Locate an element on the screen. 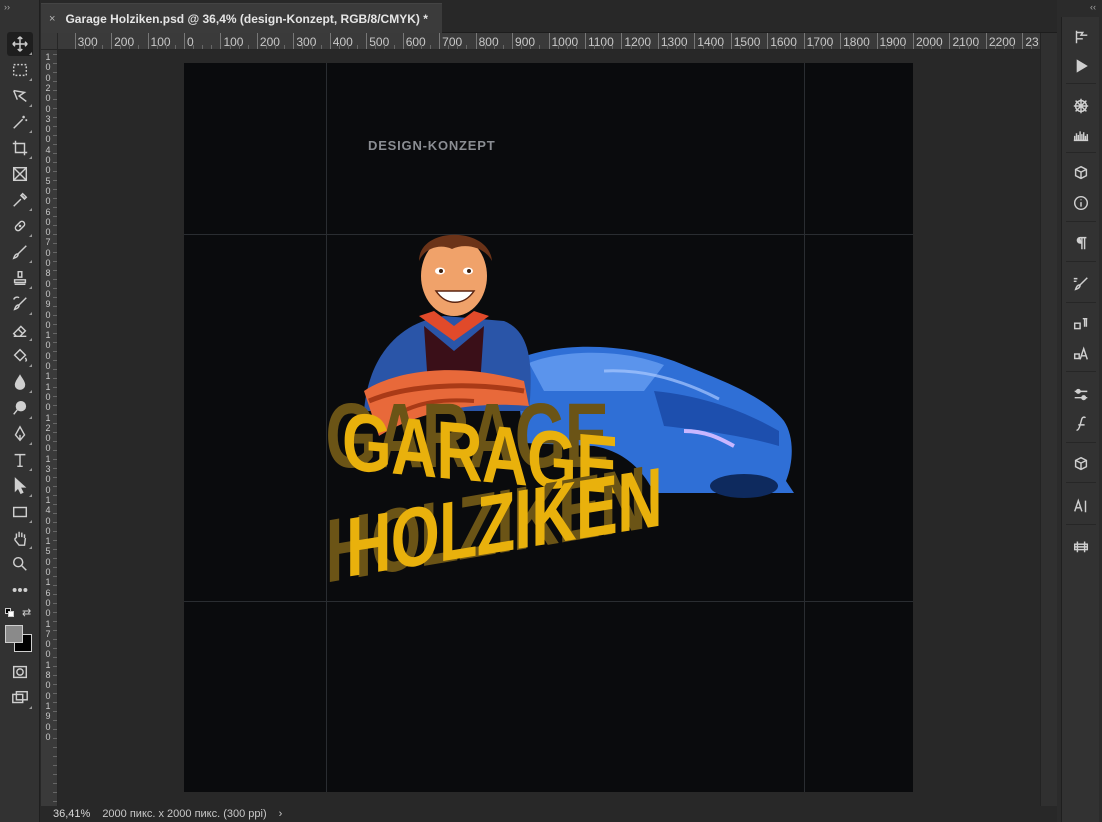 This screenshot has height=822, width=1102. 3d-icon is located at coordinates (1081, 464).